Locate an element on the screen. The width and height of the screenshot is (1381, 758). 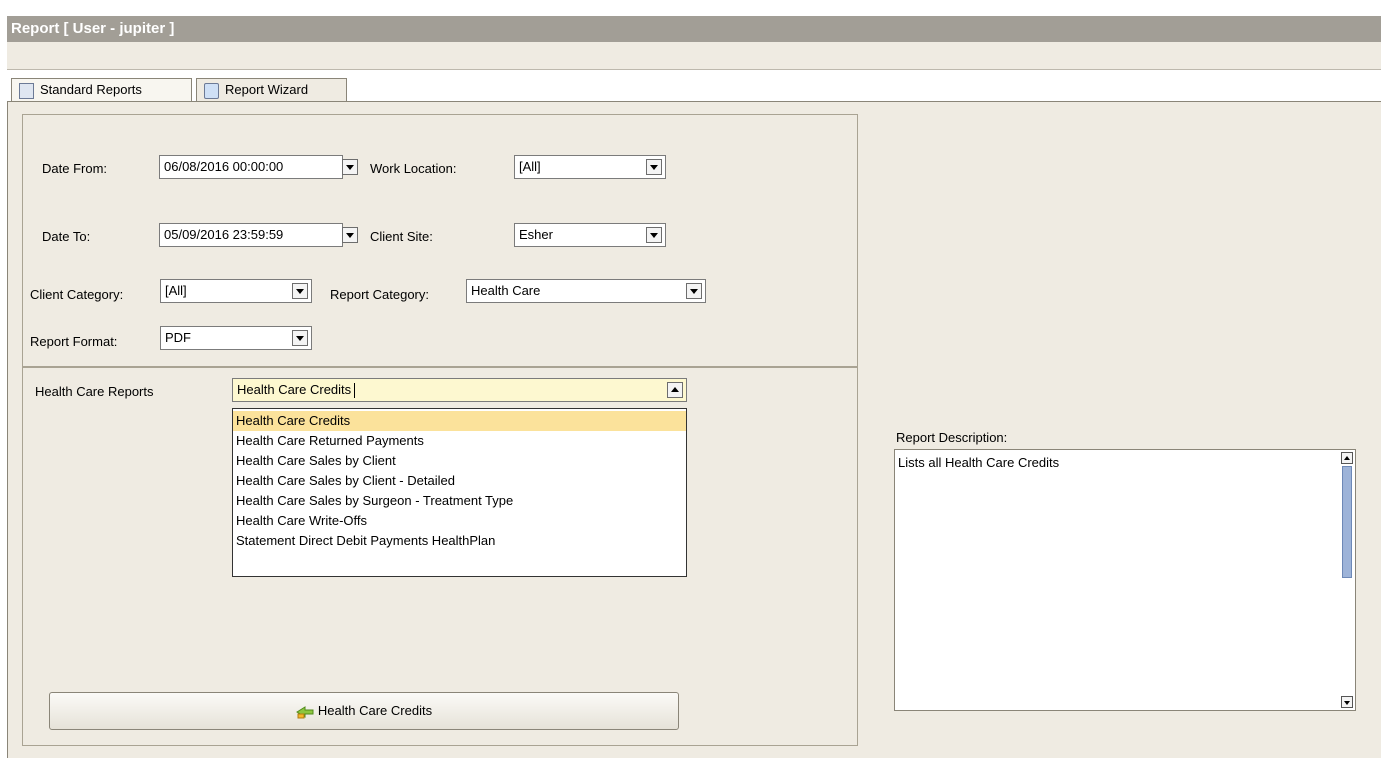
list-item: Health Care Sales by Client is located at coordinates (459, 461).